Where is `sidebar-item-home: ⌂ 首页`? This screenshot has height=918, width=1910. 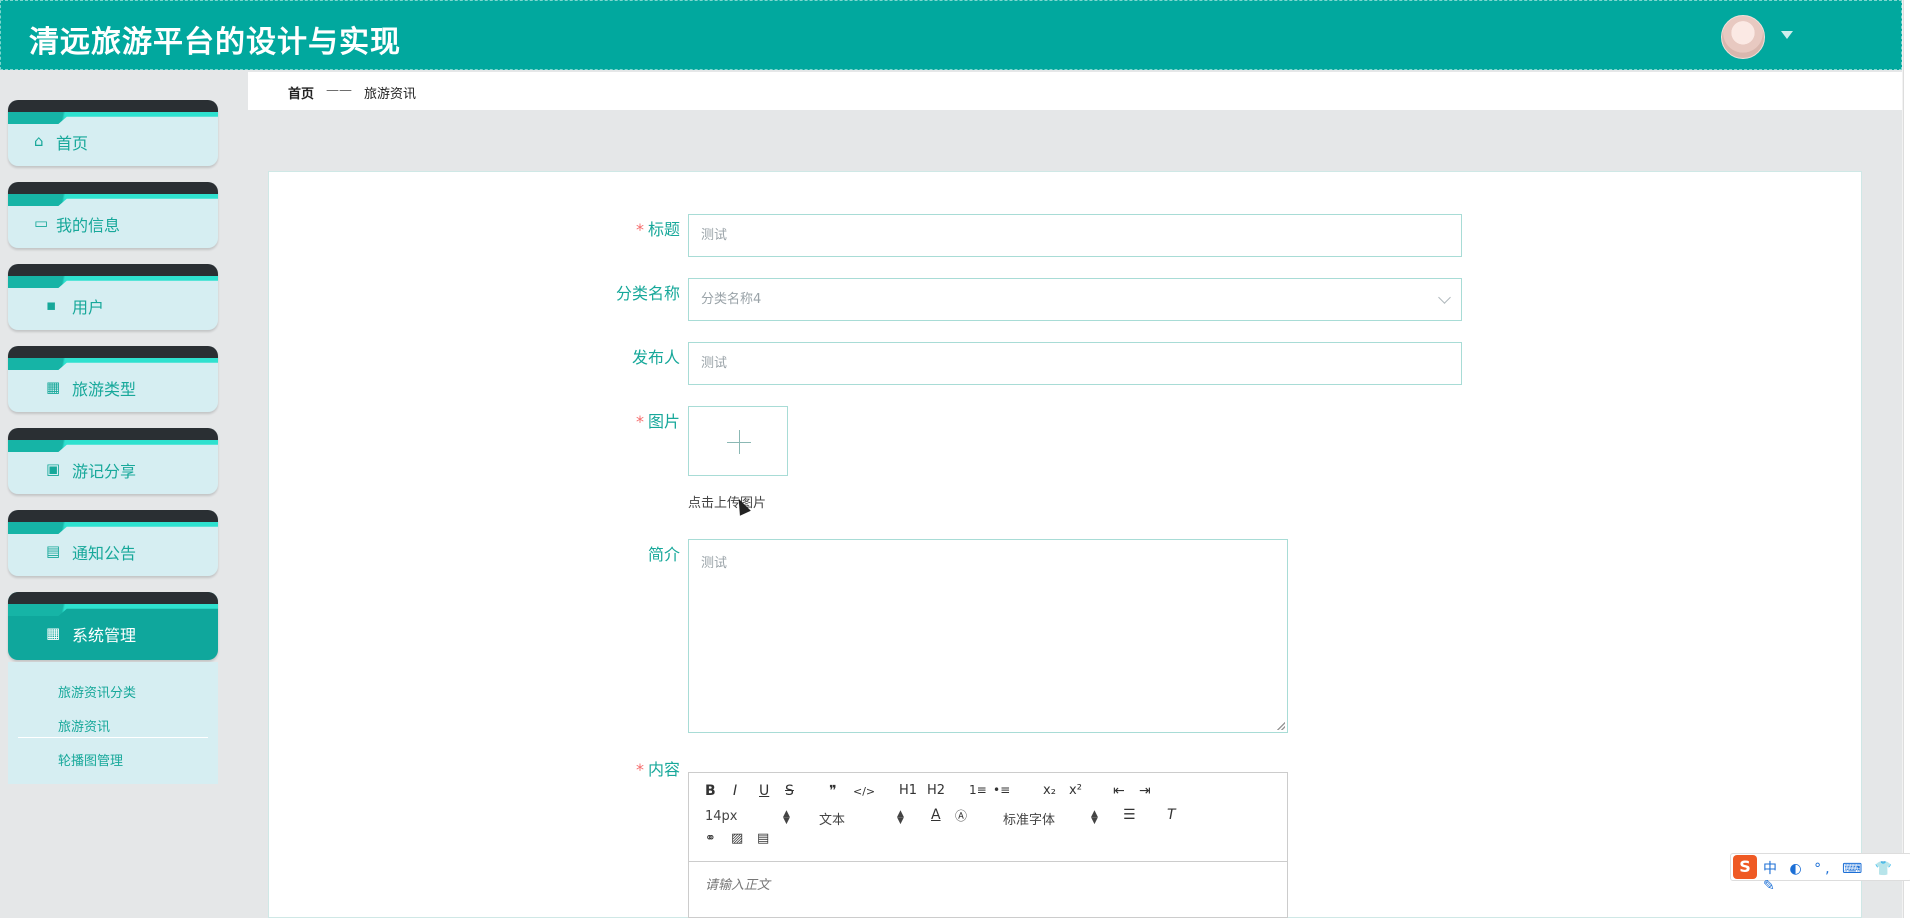 sidebar-item-home: ⌂ 首页 is located at coordinates (113, 133).